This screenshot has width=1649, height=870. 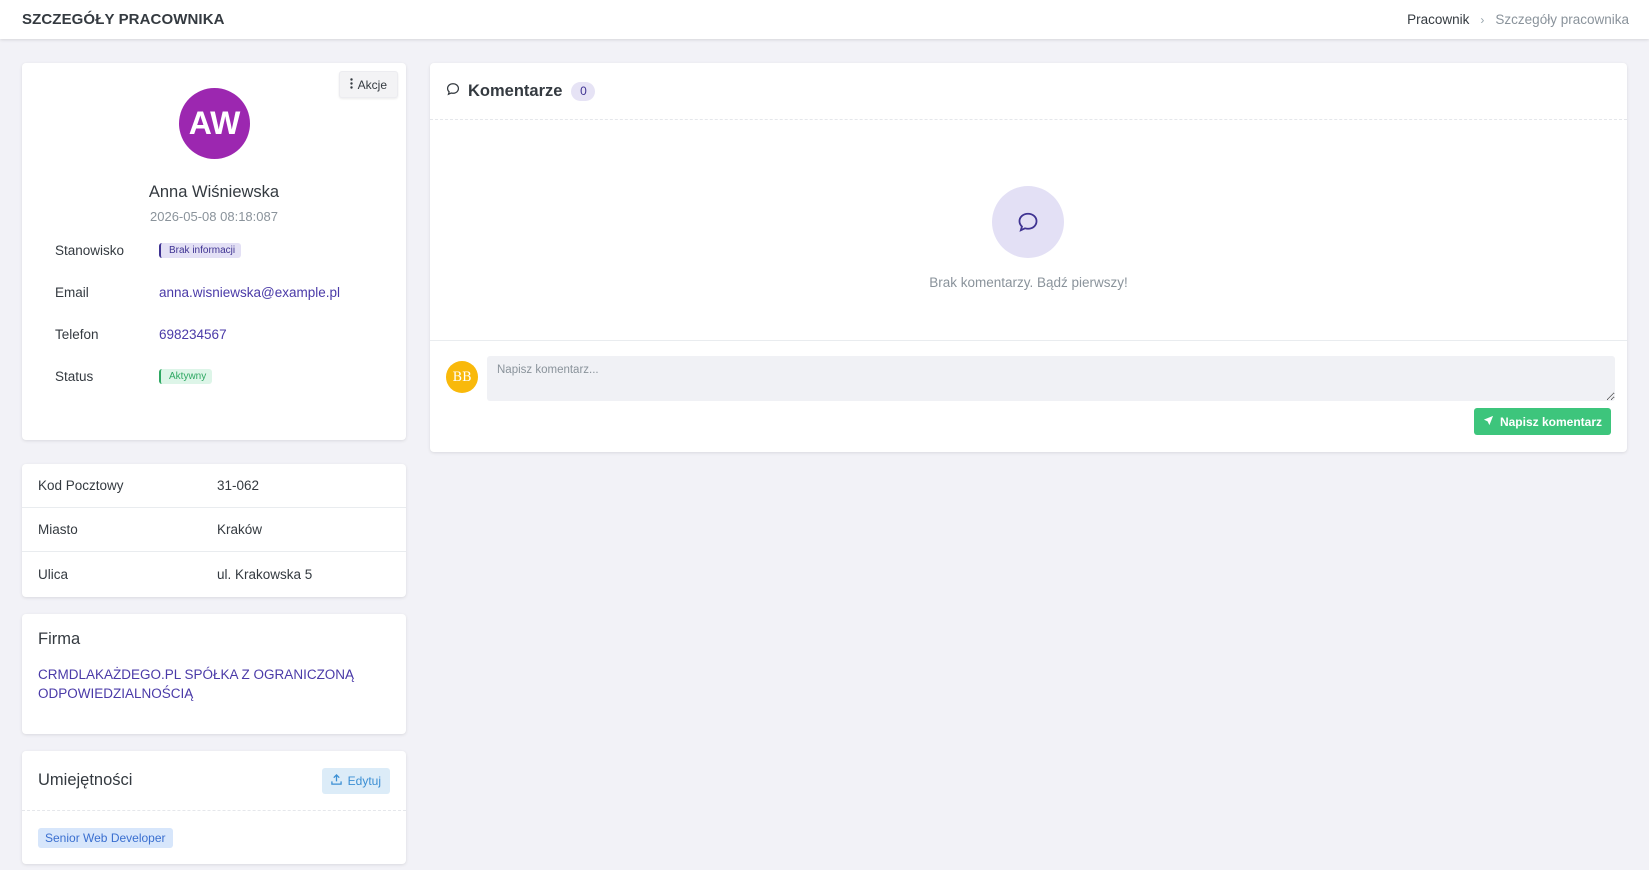 What do you see at coordinates (141, 334) in the screenshot?
I see `phone-row: Telefon 698234567` at bounding box center [141, 334].